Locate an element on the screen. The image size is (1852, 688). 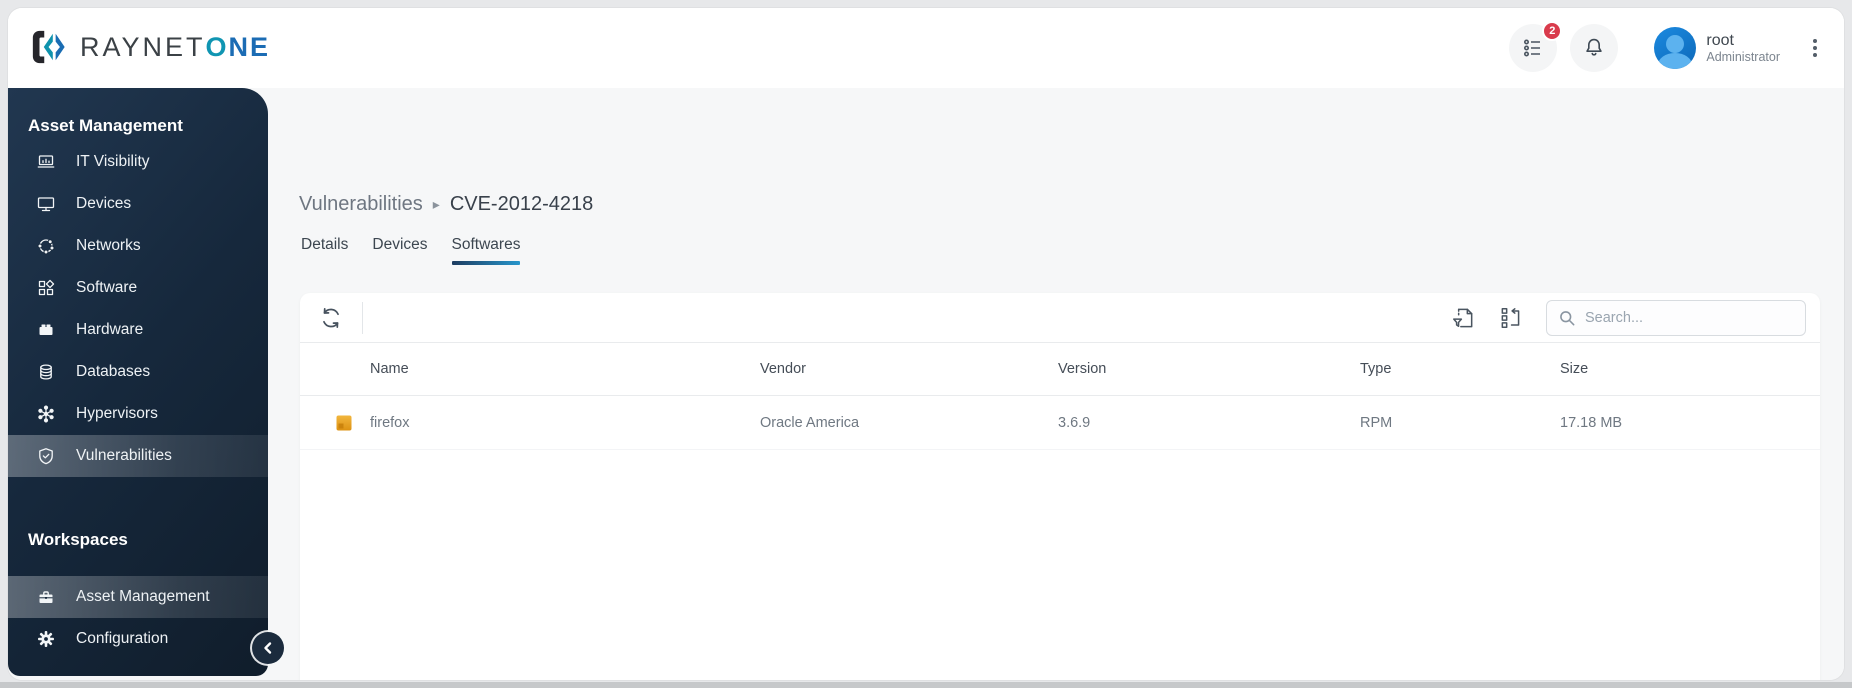
tab-bar: Details Devices Softwares is located at coordinates (410, 250).